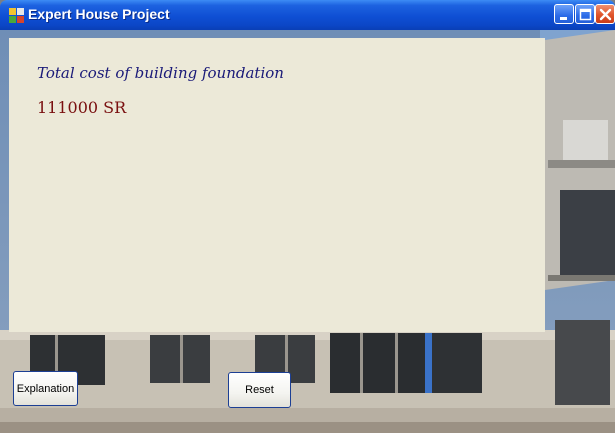 This screenshot has height=433, width=615. What do you see at coordinates (82, 107) in the screenshot?
I see `result-value: 111000 SR` at bounding box center [82, 107].